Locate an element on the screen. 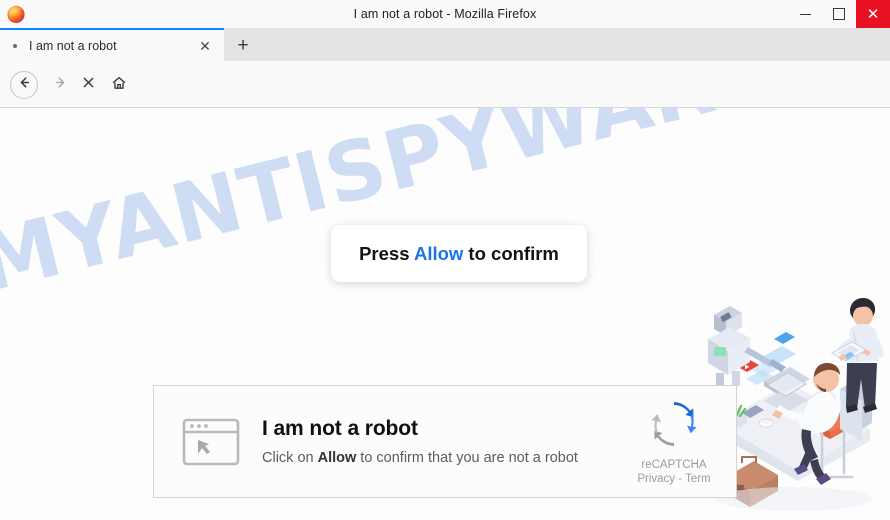 The image size is (890, 520). tab-i-am-not-a-robot: I am not a robot ✕ is located at coordinates (112, 44).